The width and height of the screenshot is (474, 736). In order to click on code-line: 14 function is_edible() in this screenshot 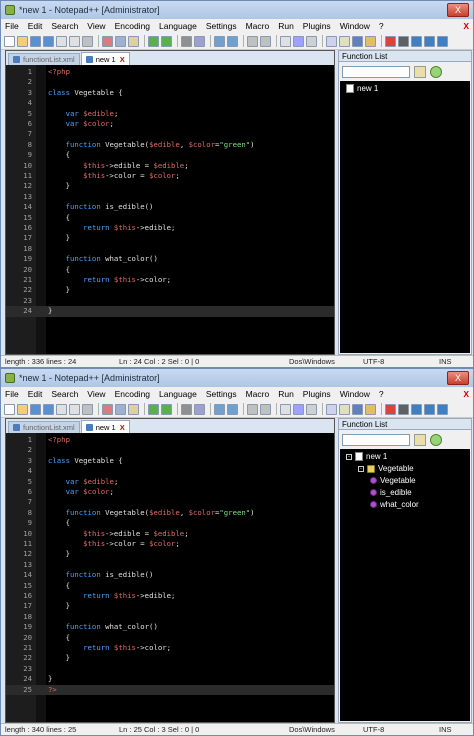, I will do `click(170, 575)`.